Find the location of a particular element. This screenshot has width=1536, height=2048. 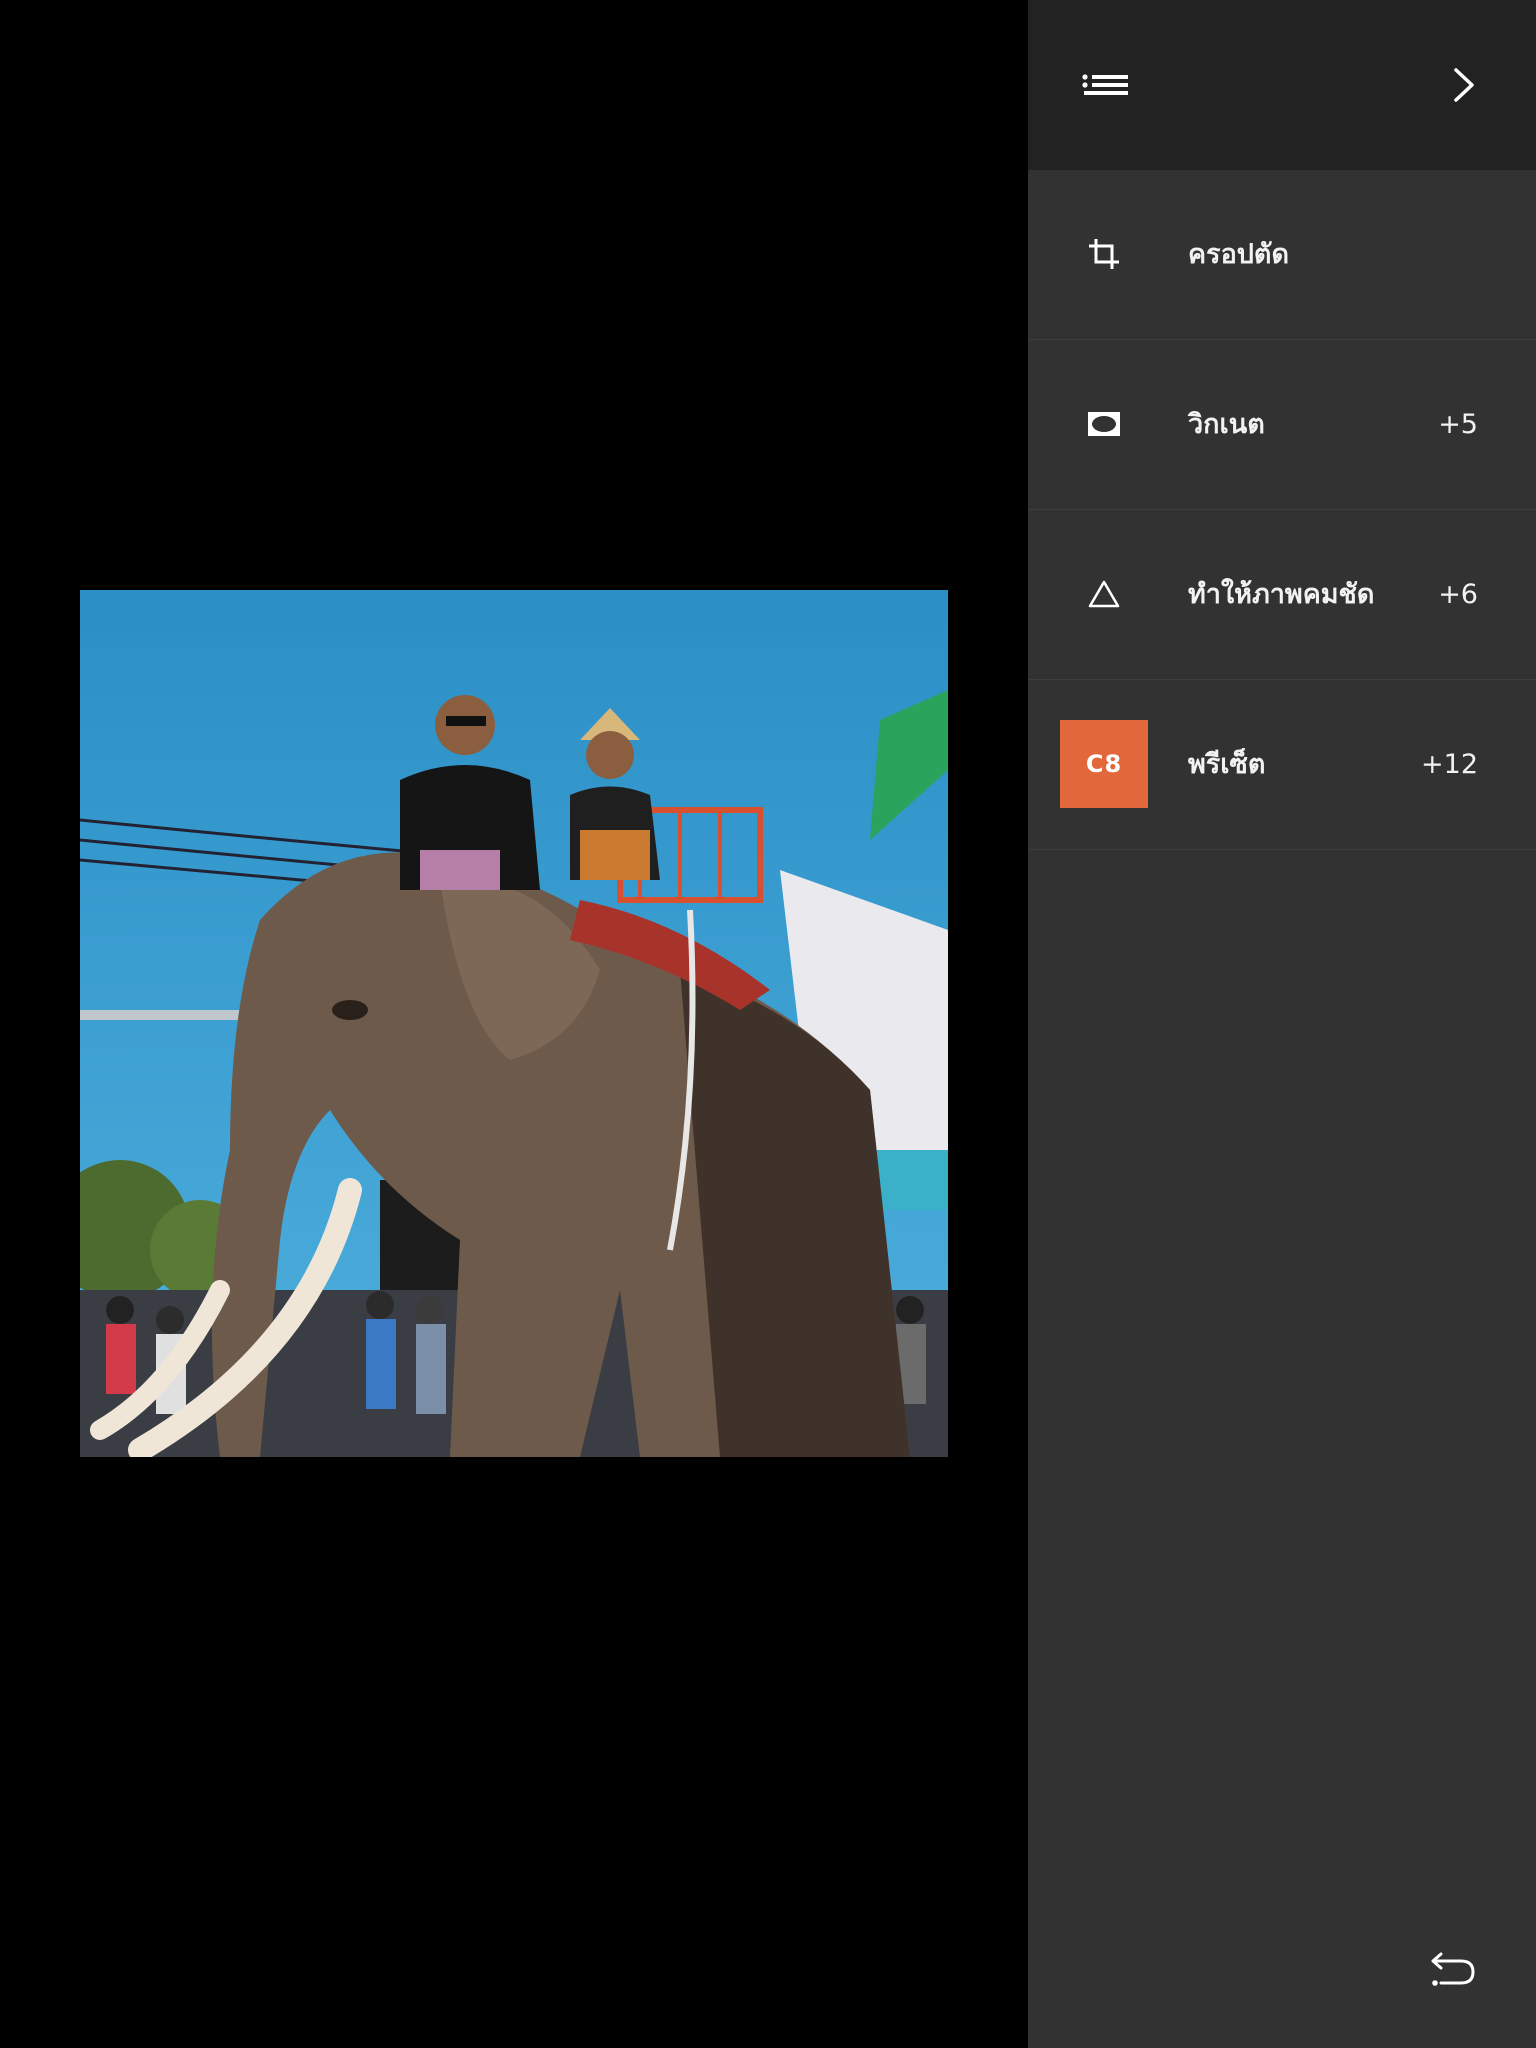

undo-button is located at coordinates (1453, 1971).